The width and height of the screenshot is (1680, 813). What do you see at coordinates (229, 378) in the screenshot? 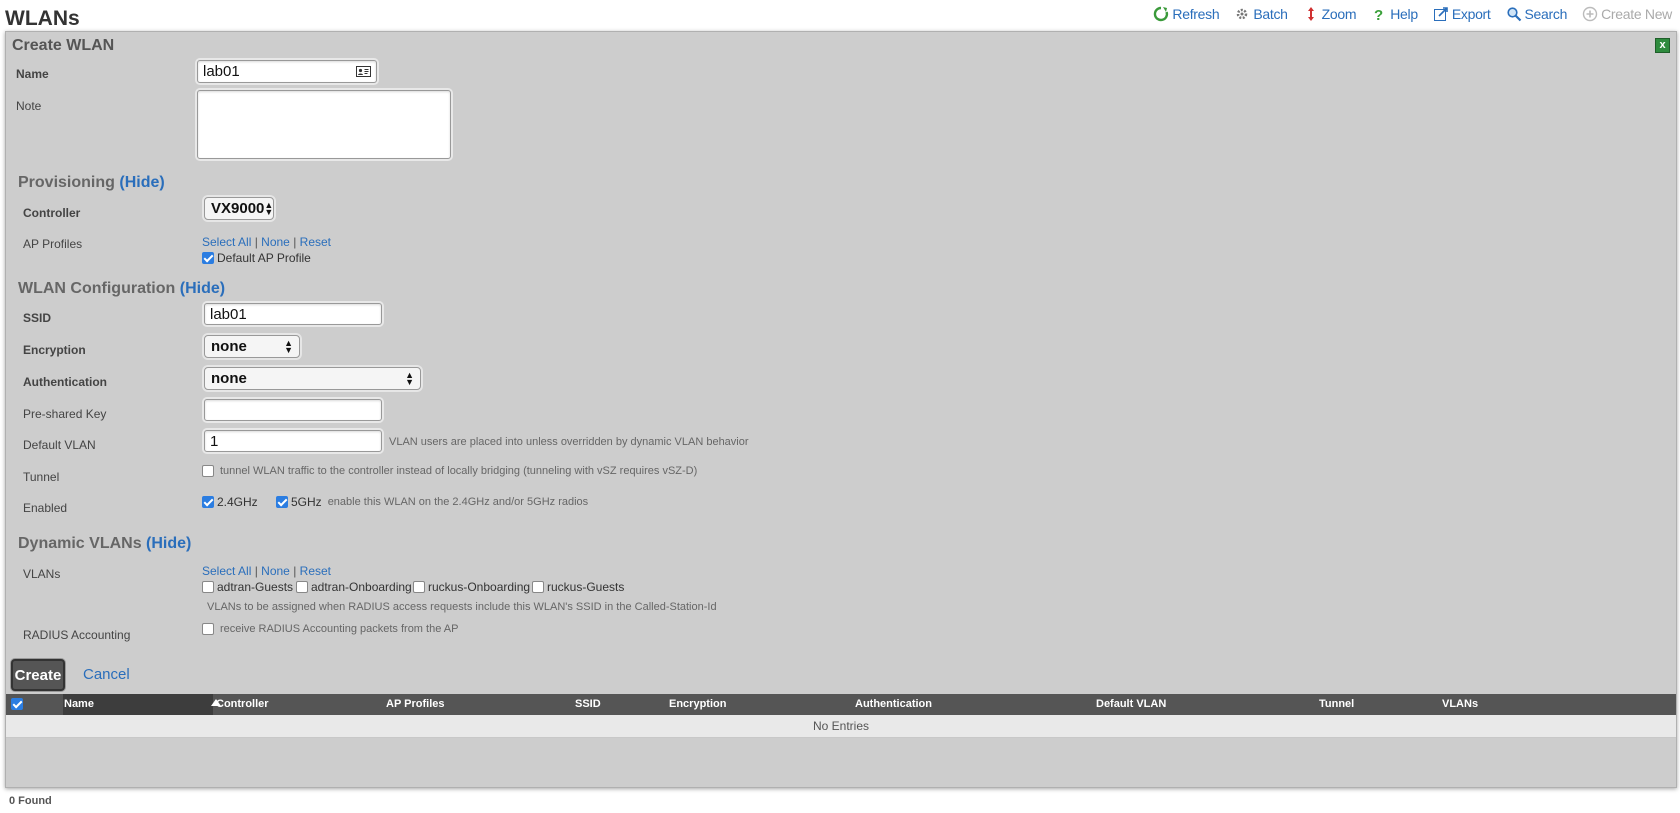
I see `authentication-value: none` at bounding box center [229, 378].